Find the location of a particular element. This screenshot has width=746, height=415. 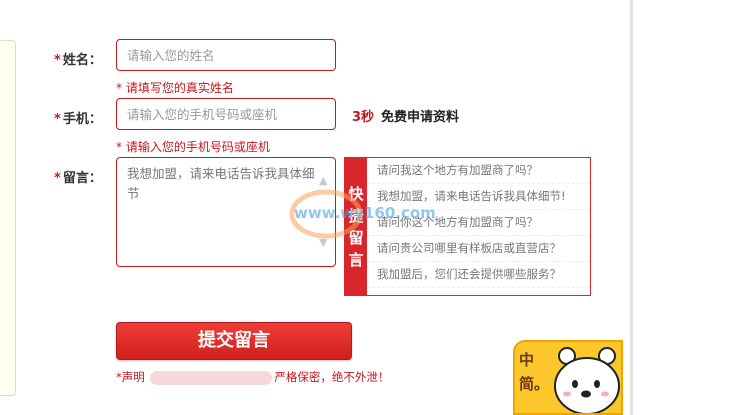

chevron-down-icon: ▼ is located at coordinates (323, 242).